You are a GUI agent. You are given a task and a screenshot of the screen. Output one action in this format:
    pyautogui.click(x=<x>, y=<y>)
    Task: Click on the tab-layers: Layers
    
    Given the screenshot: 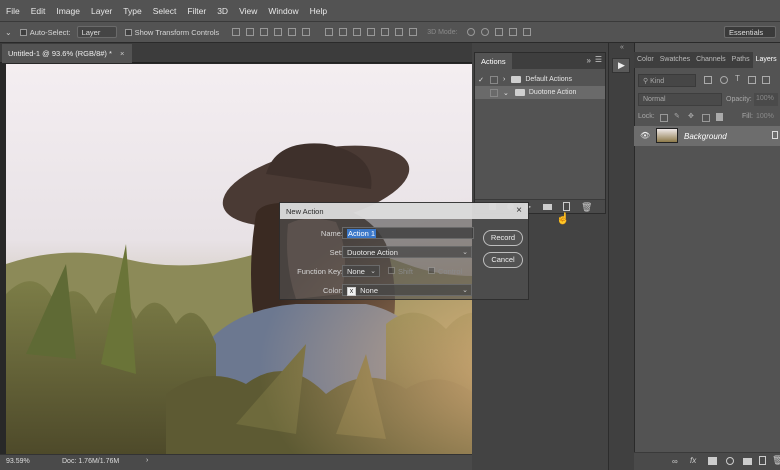 What is the action you would take?
    pyautogui.click(x=766, y=60)
    